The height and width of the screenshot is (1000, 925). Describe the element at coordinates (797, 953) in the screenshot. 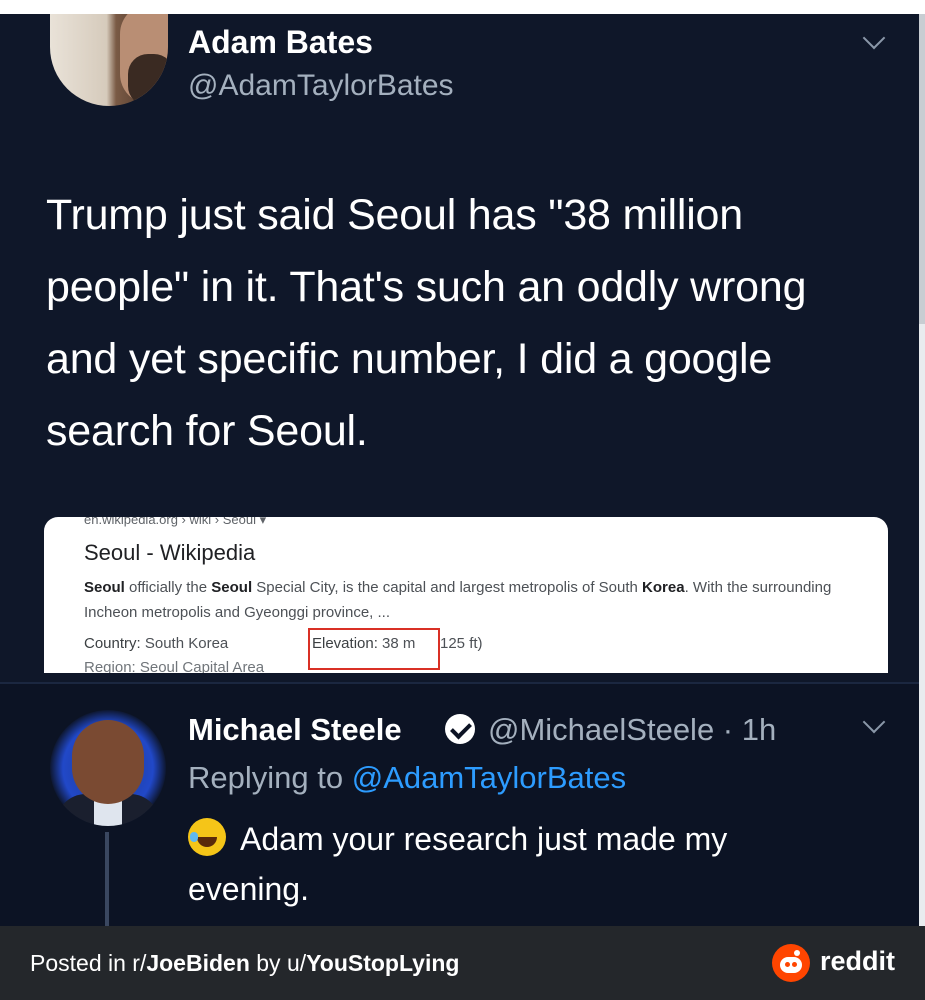

I see `reddit-antenna` at that location.